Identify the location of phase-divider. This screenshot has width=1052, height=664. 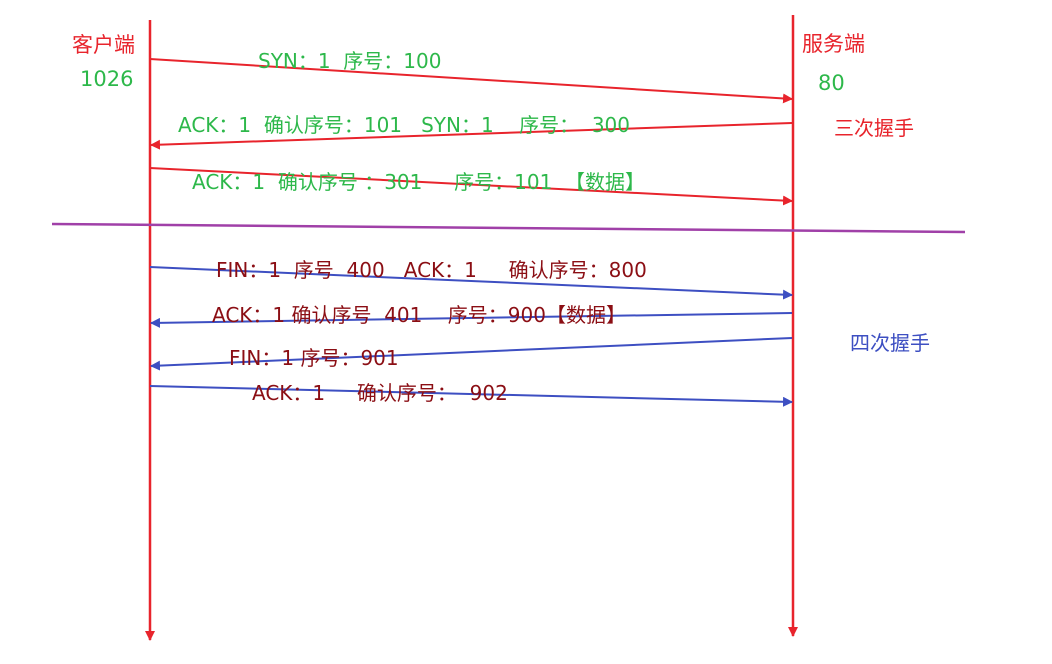
(508, 228).